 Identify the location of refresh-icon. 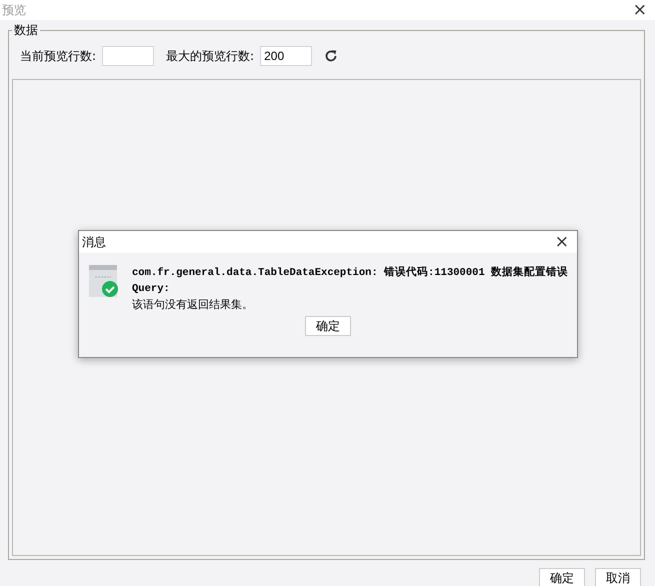
(331, 56).